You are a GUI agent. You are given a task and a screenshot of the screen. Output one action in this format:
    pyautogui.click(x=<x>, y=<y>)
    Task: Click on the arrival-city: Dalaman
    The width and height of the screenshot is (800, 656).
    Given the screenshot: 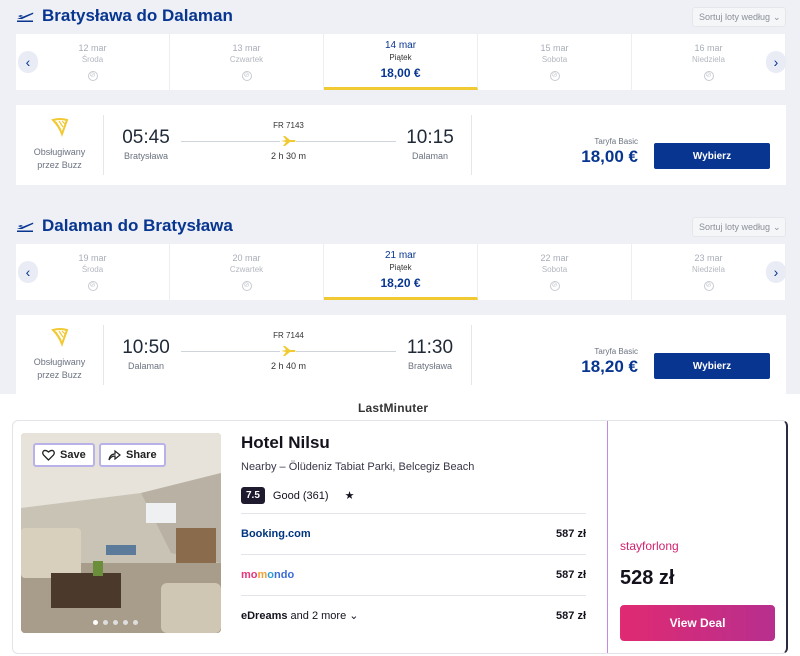 What is the action you would take?
    pyautogui.click(x=430, y=156)
    